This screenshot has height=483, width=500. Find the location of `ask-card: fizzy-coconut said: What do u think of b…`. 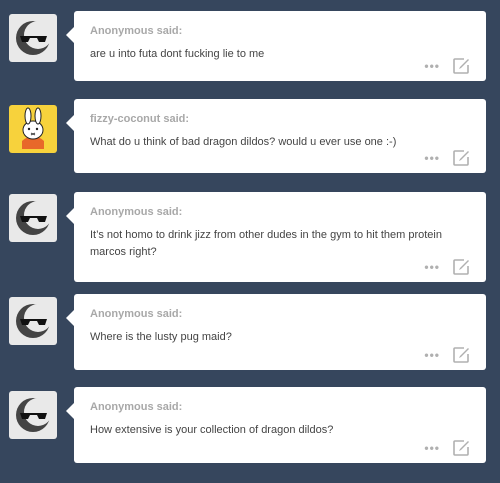

ask-card: fizzy-coconut said: What do u think of b… is located at coordinates (276, 136).